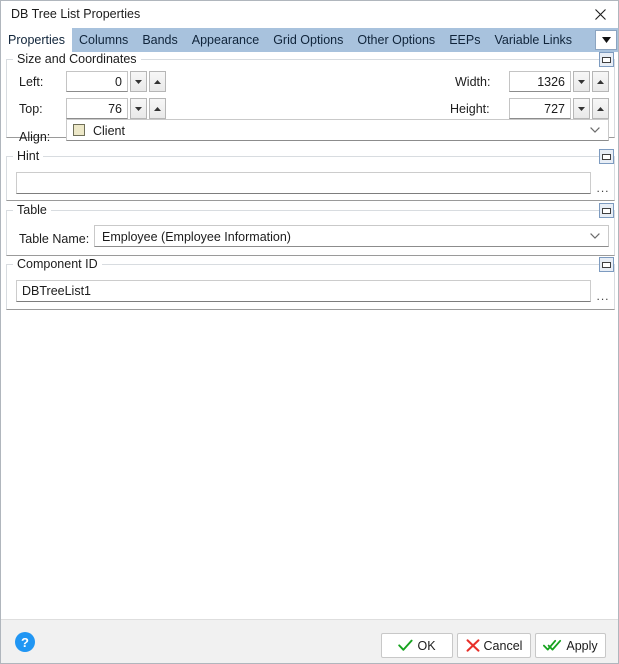 The width and height of the screenshot is (619, 664). What do you see at coordinates (552, 645) in the screenshot?
I see `double-check-icon` at bounding box center [552, 645].